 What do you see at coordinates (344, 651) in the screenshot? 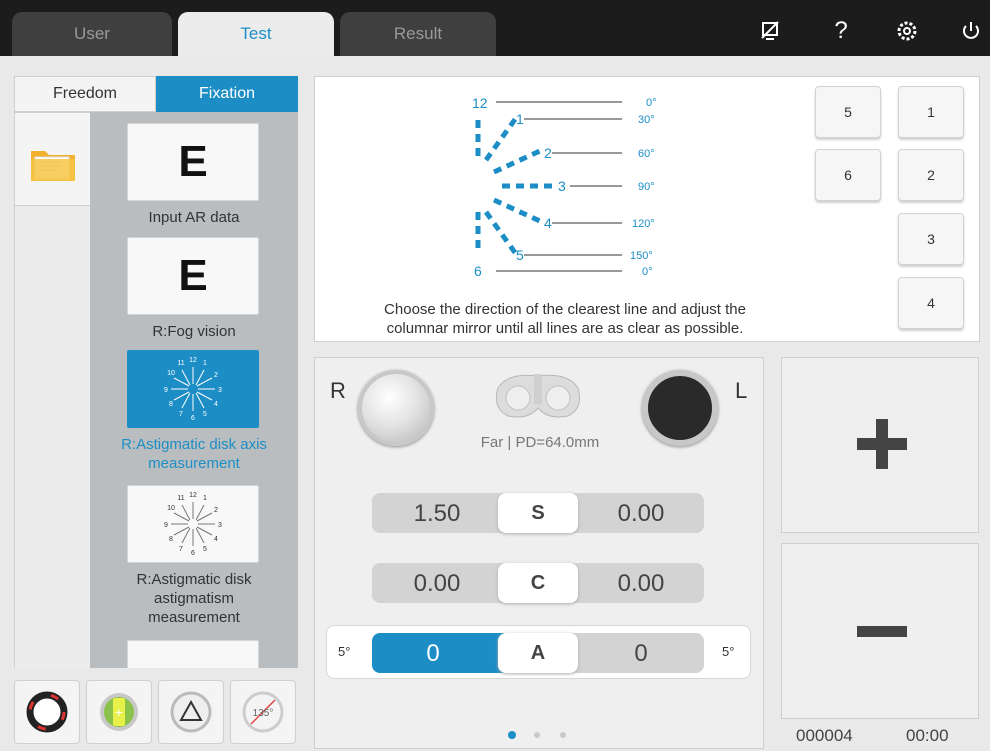
I see `axis-step-left: 5°` at bounding box center [344, 651].